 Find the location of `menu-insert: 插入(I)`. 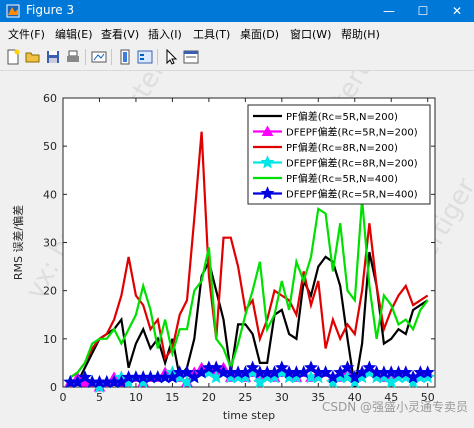

menu-insert: 插入(I) is located at coordinates (165, 34).